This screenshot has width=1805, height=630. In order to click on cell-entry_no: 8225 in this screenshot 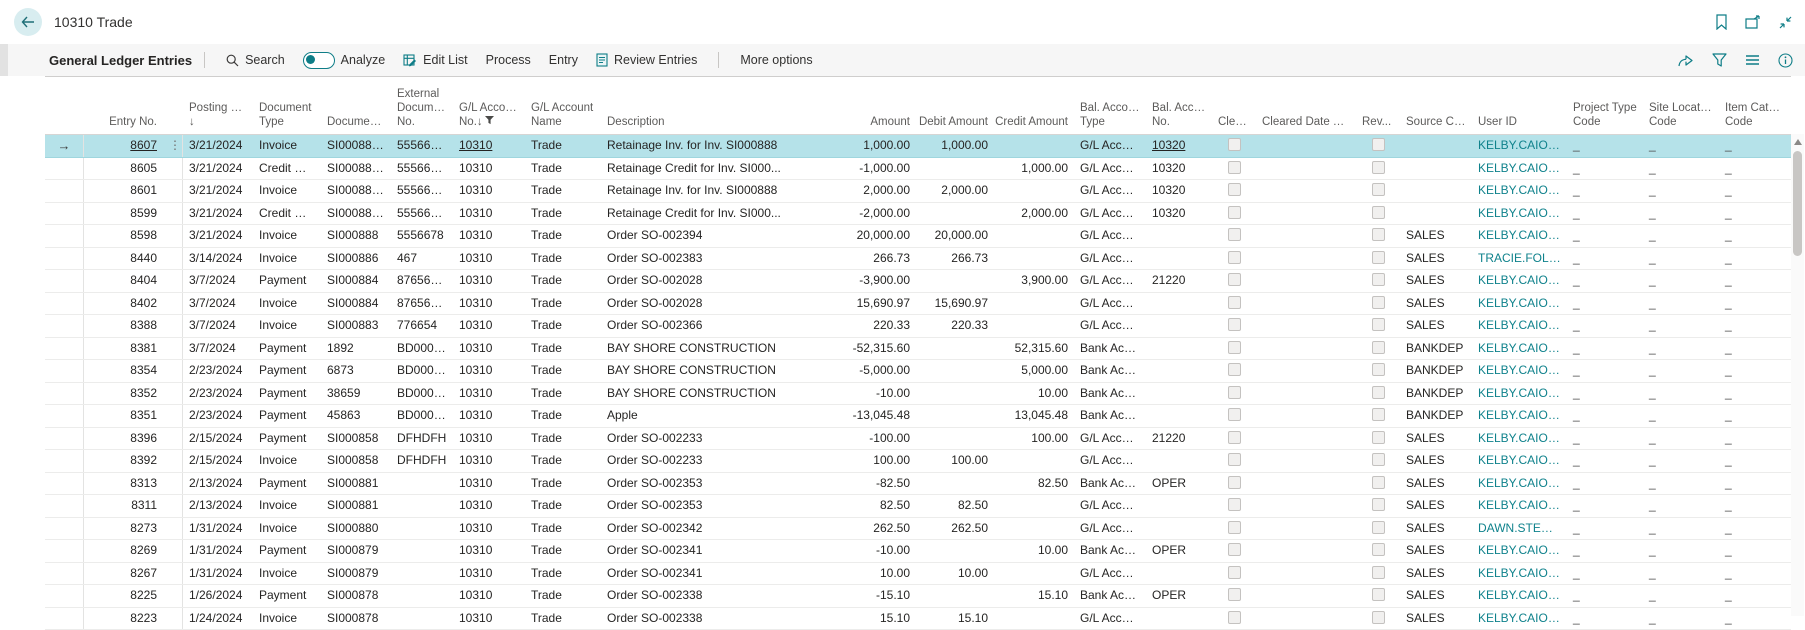, I will do `click(123, 596)`.